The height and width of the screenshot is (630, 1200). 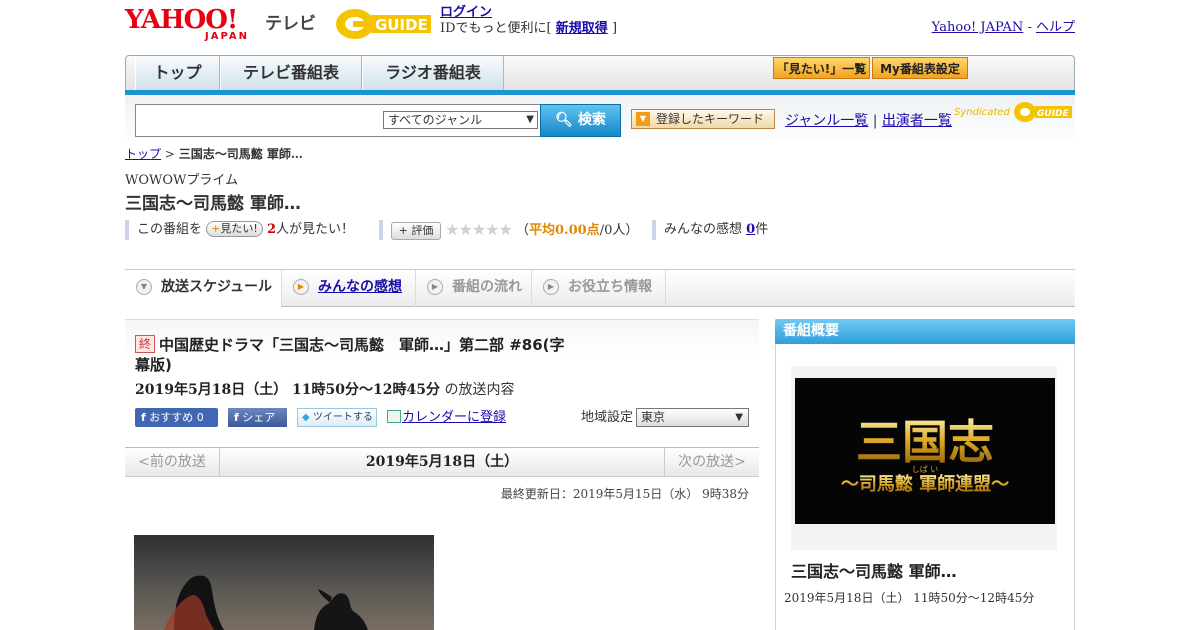 What do you see at coordinates (564, 120) in the screenshot?
I see `search-icon: 🔍︎` at bounding box center [564, 120].